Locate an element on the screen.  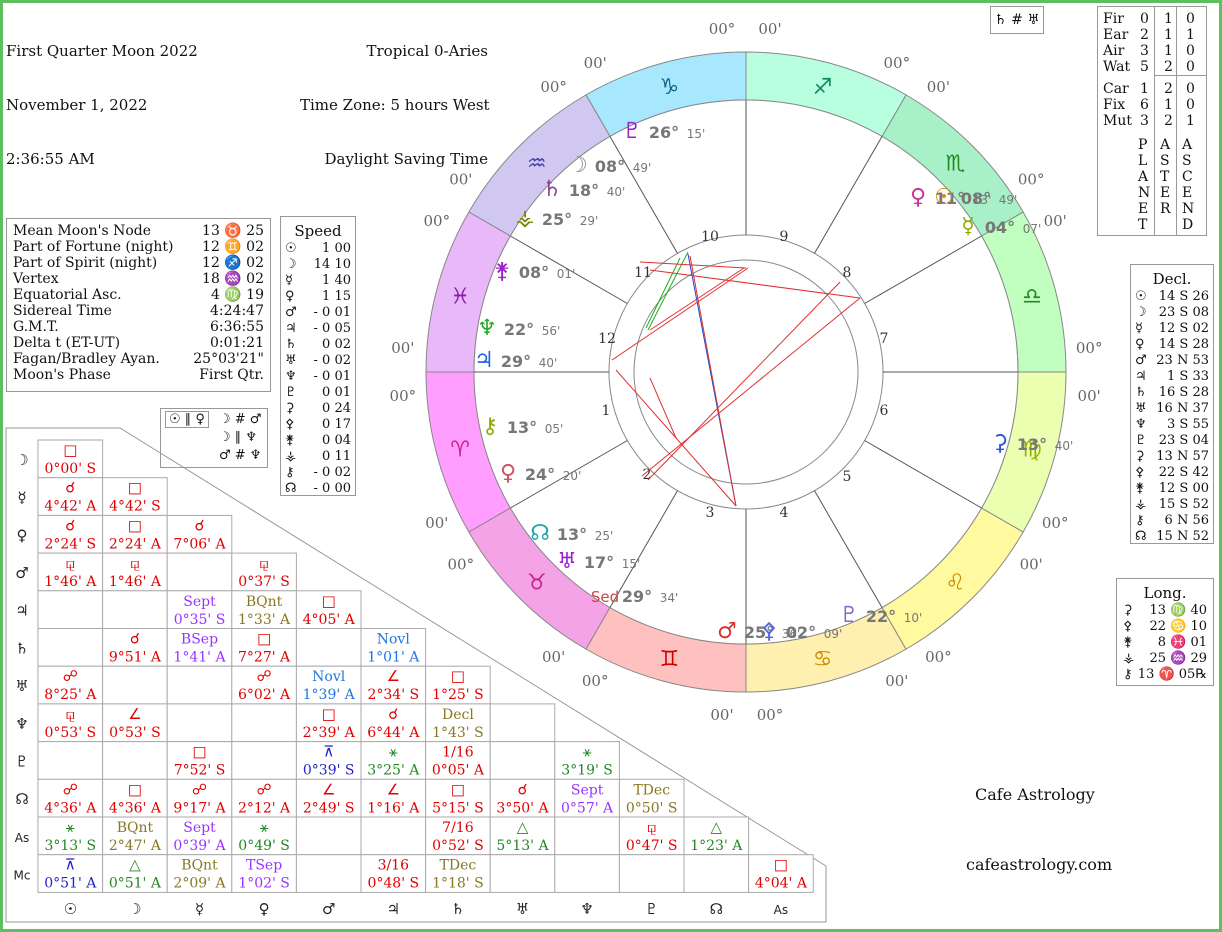
aspect-orb: 3°19' S is located at coordinates (587, 771).